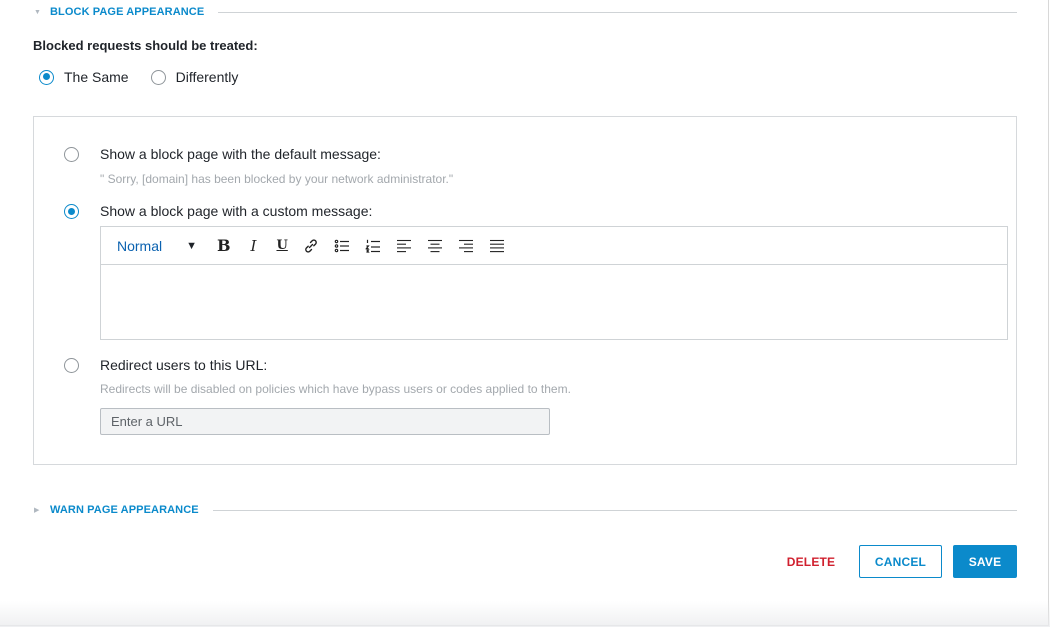  What do you see at coordinates (811, 561) in the screenshot?
I see `delete-button: DELETE` at bounding box center [811, 561].